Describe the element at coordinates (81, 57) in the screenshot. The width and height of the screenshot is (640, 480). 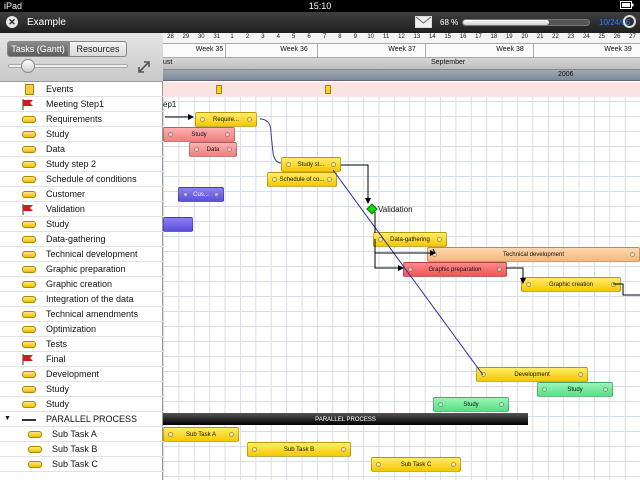
I see `task-list-header: Tasks (Gantt) Resources` at that location.